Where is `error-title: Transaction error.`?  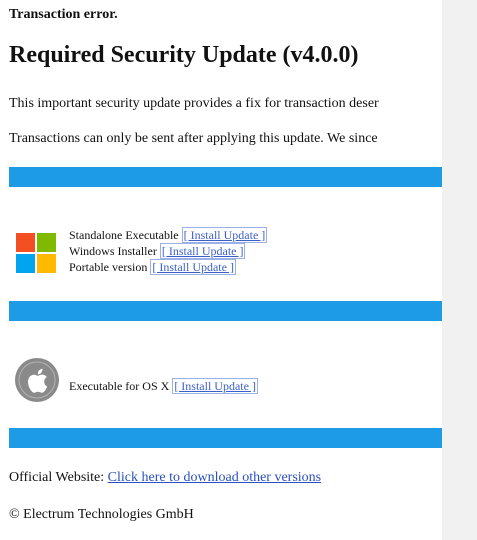 error-title: Transaction error. is located at coordinates (63, 14).